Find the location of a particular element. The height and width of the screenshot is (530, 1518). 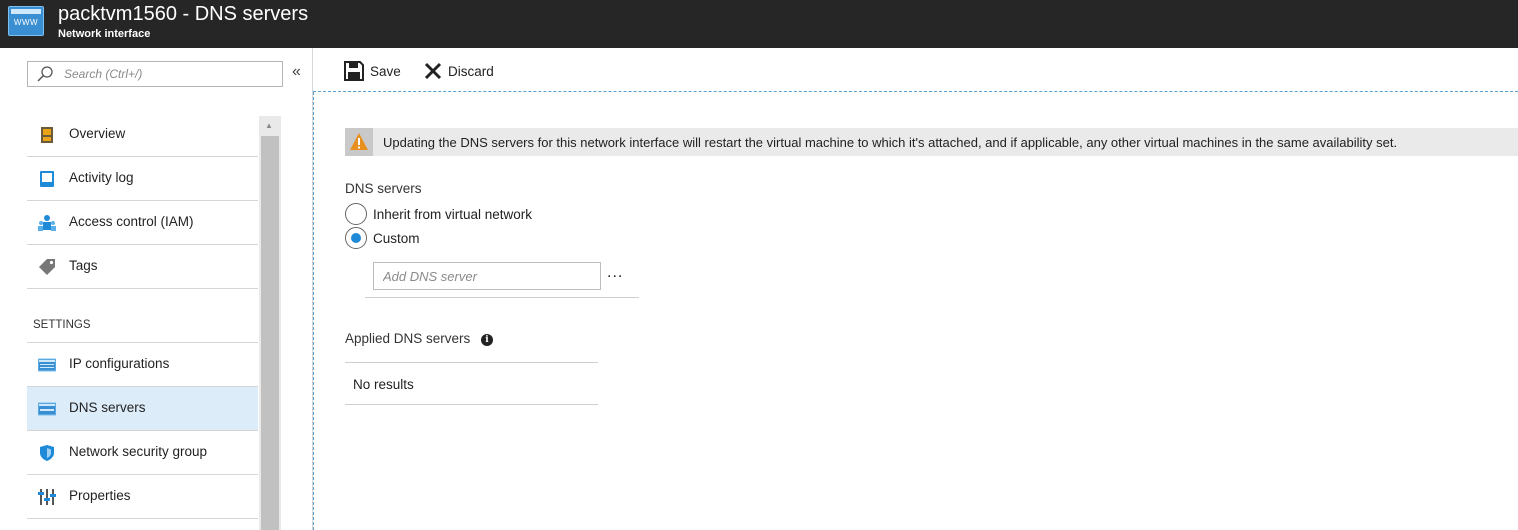

menu-item-dns-servers: DNS servers is located at coordinates (142, 409).